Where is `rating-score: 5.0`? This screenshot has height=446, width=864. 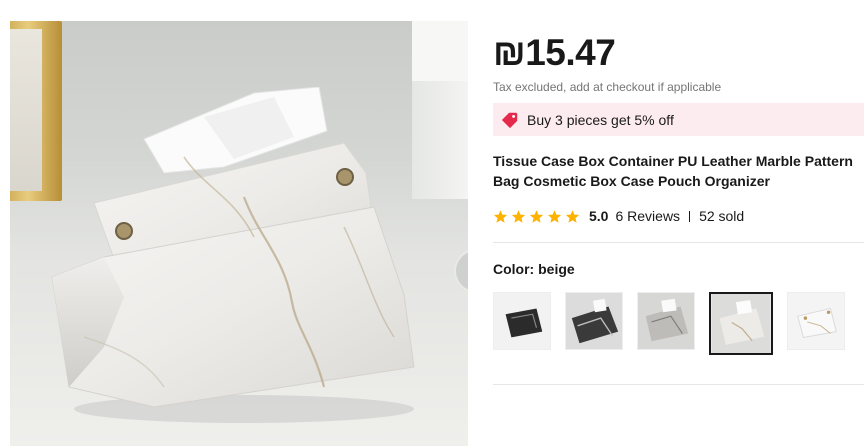
rating-score: 5.0 is located at coordinates (599, 216).